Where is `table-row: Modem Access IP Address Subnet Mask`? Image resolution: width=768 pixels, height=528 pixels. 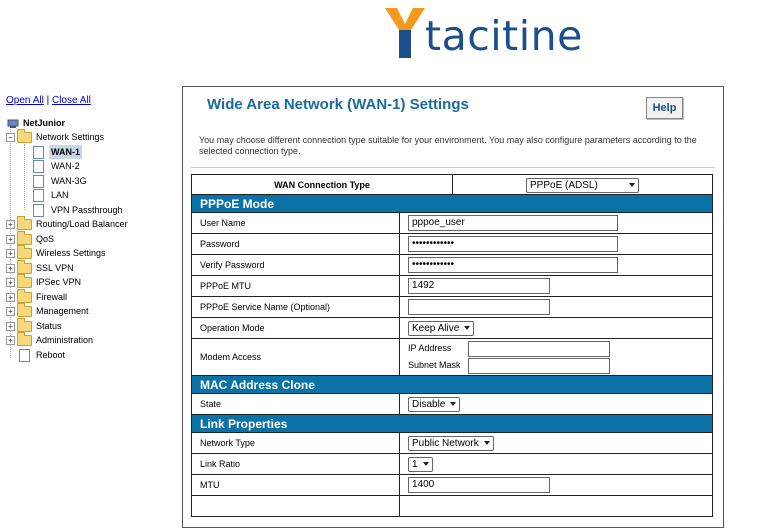 table-row: Modem Access IP Address Subnet Mask is located at coordinates (452, 357).